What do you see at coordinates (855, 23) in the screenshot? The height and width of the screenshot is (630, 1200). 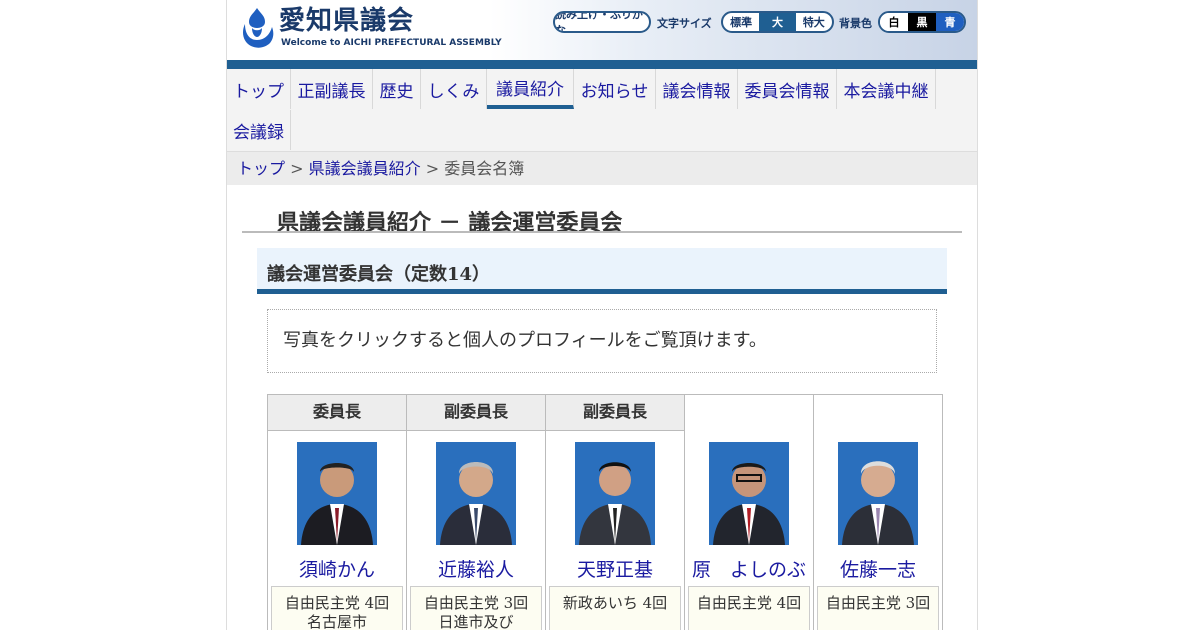 I see `bg-color-label: 背景色` at bounding box center [855, 23].